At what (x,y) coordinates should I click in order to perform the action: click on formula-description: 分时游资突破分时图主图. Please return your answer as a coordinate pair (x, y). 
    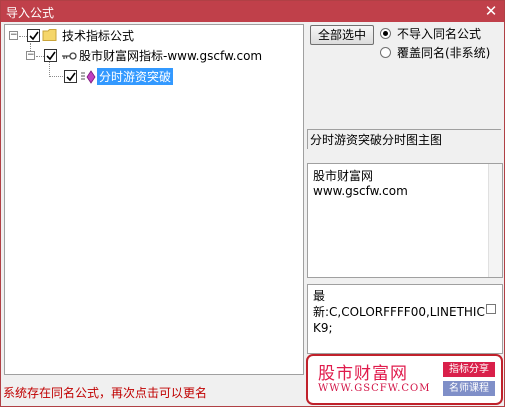
    Looking at the image, I should click on (404, 139).